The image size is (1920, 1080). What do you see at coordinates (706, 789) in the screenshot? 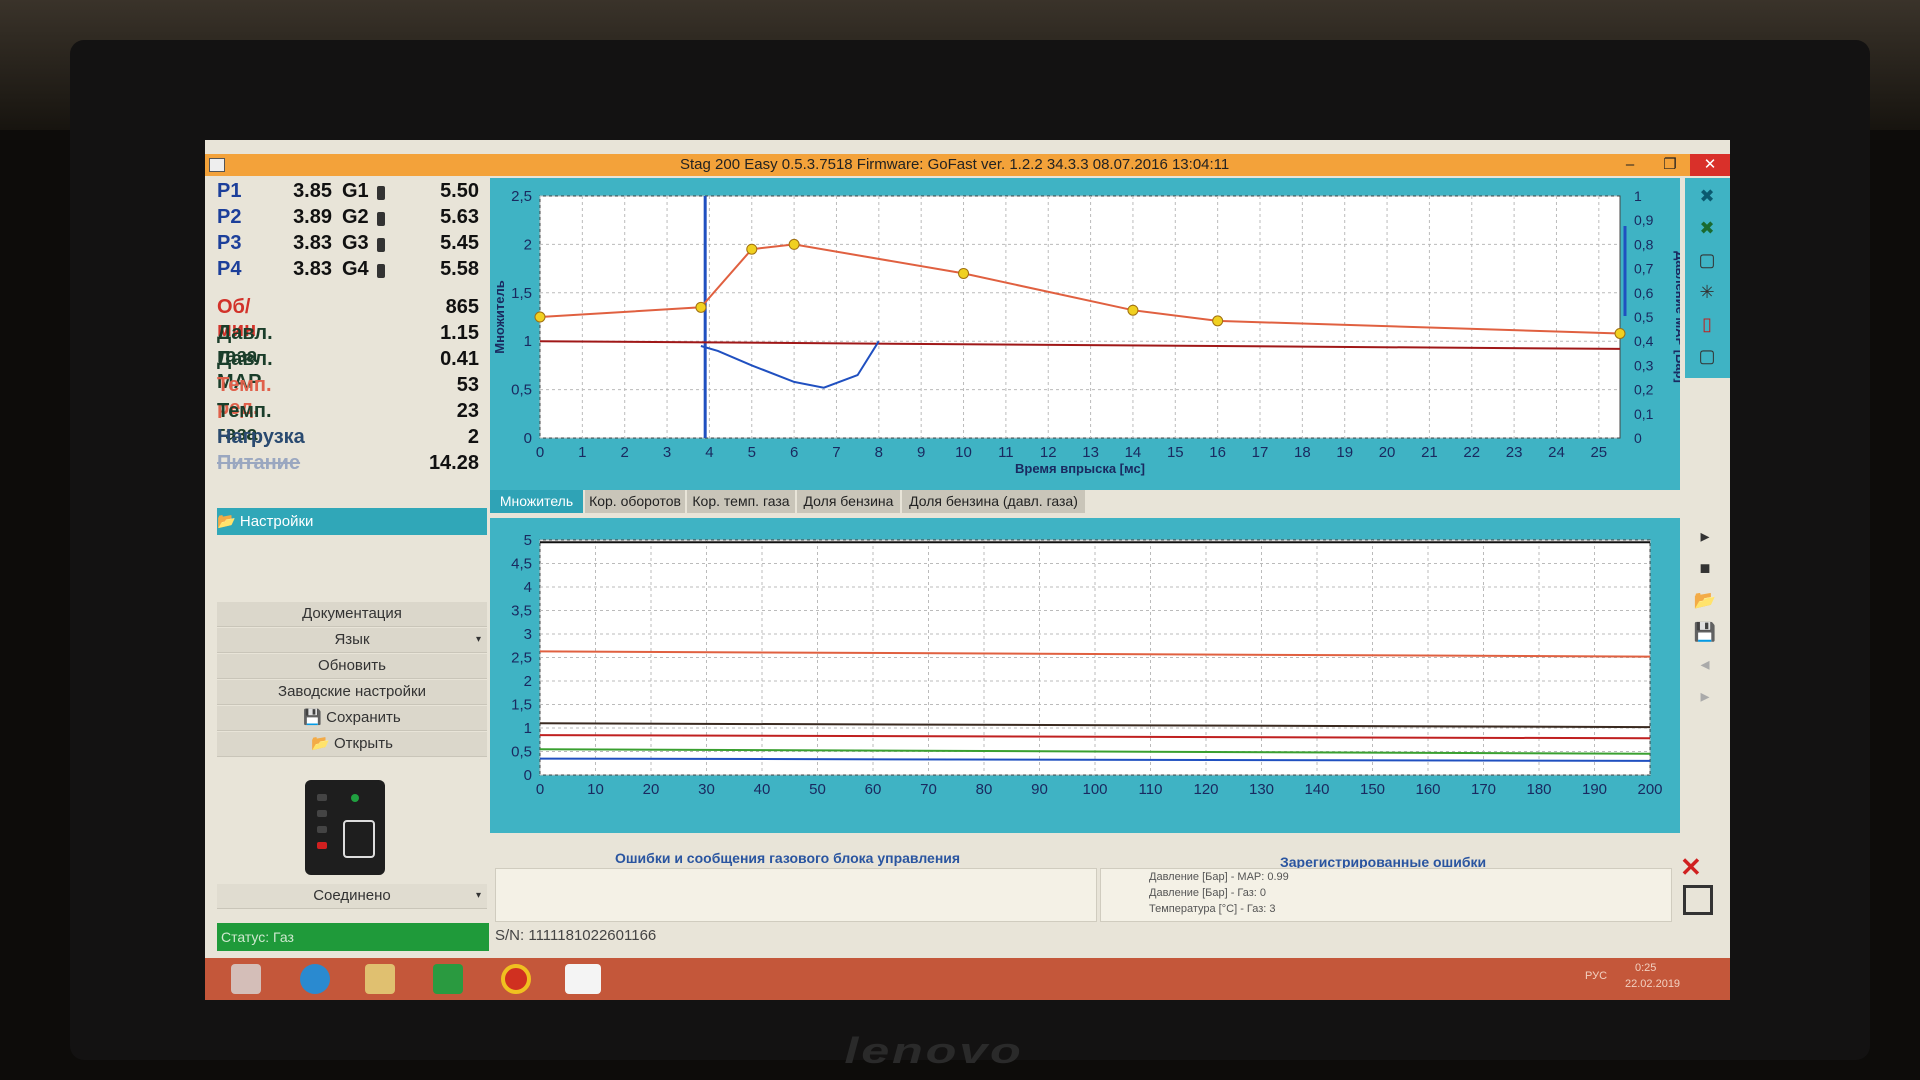
I see `x-tick-label: 30` at bounding box center [706, 789].